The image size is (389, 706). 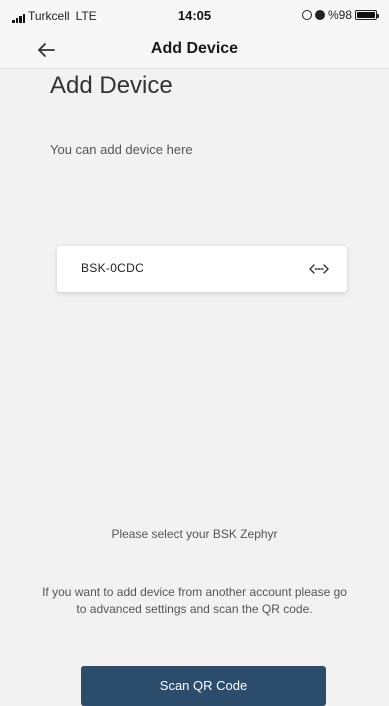 I want to click on app-header: Add Device, so click(x=194, y=50).